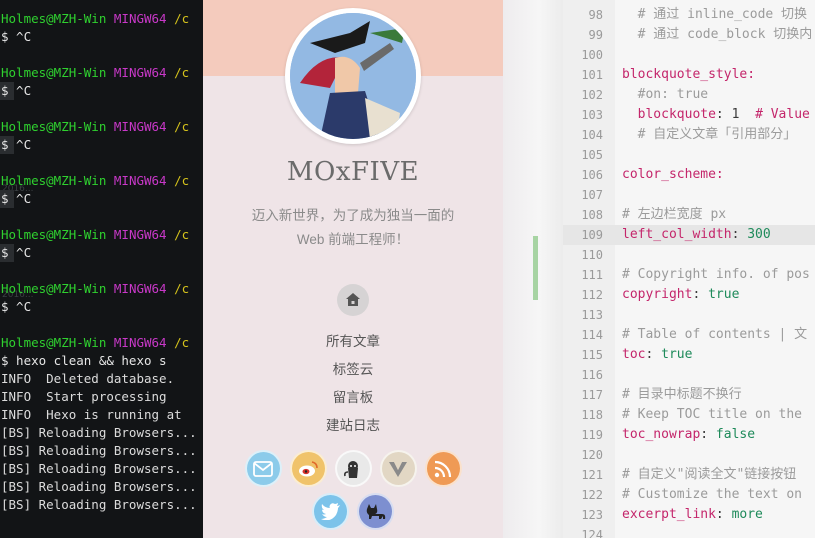 This screenshot has height=538, width=815. I want to click on code-text: # 自定义"阅读全文"链接按钮, so click(709, 474).